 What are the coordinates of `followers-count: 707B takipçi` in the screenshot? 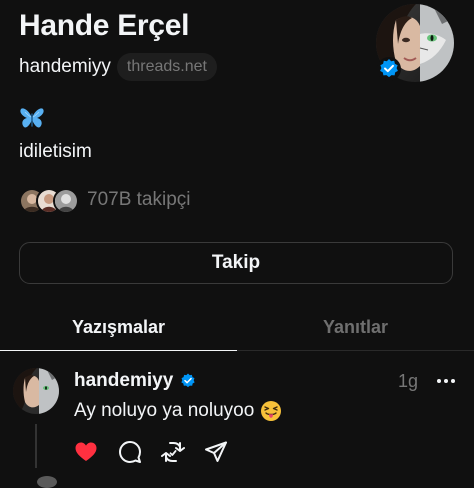 It's located at (139, 200).